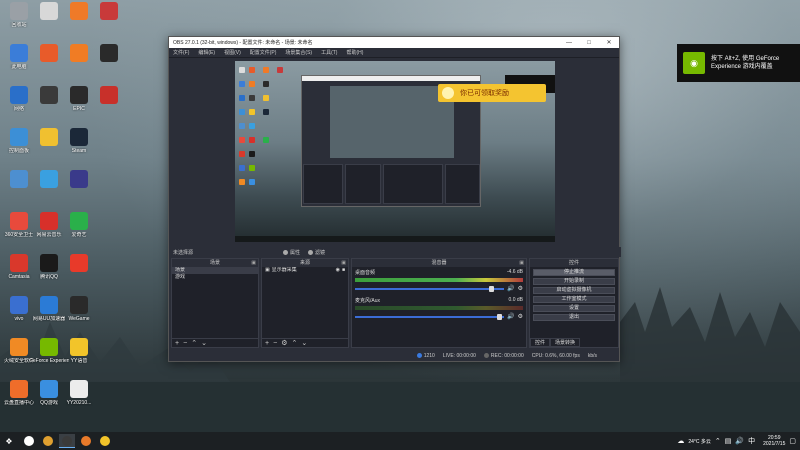 This screenshot has height=450, width=800. I want to click on filters-button: 滤镜, so click(316, 252).